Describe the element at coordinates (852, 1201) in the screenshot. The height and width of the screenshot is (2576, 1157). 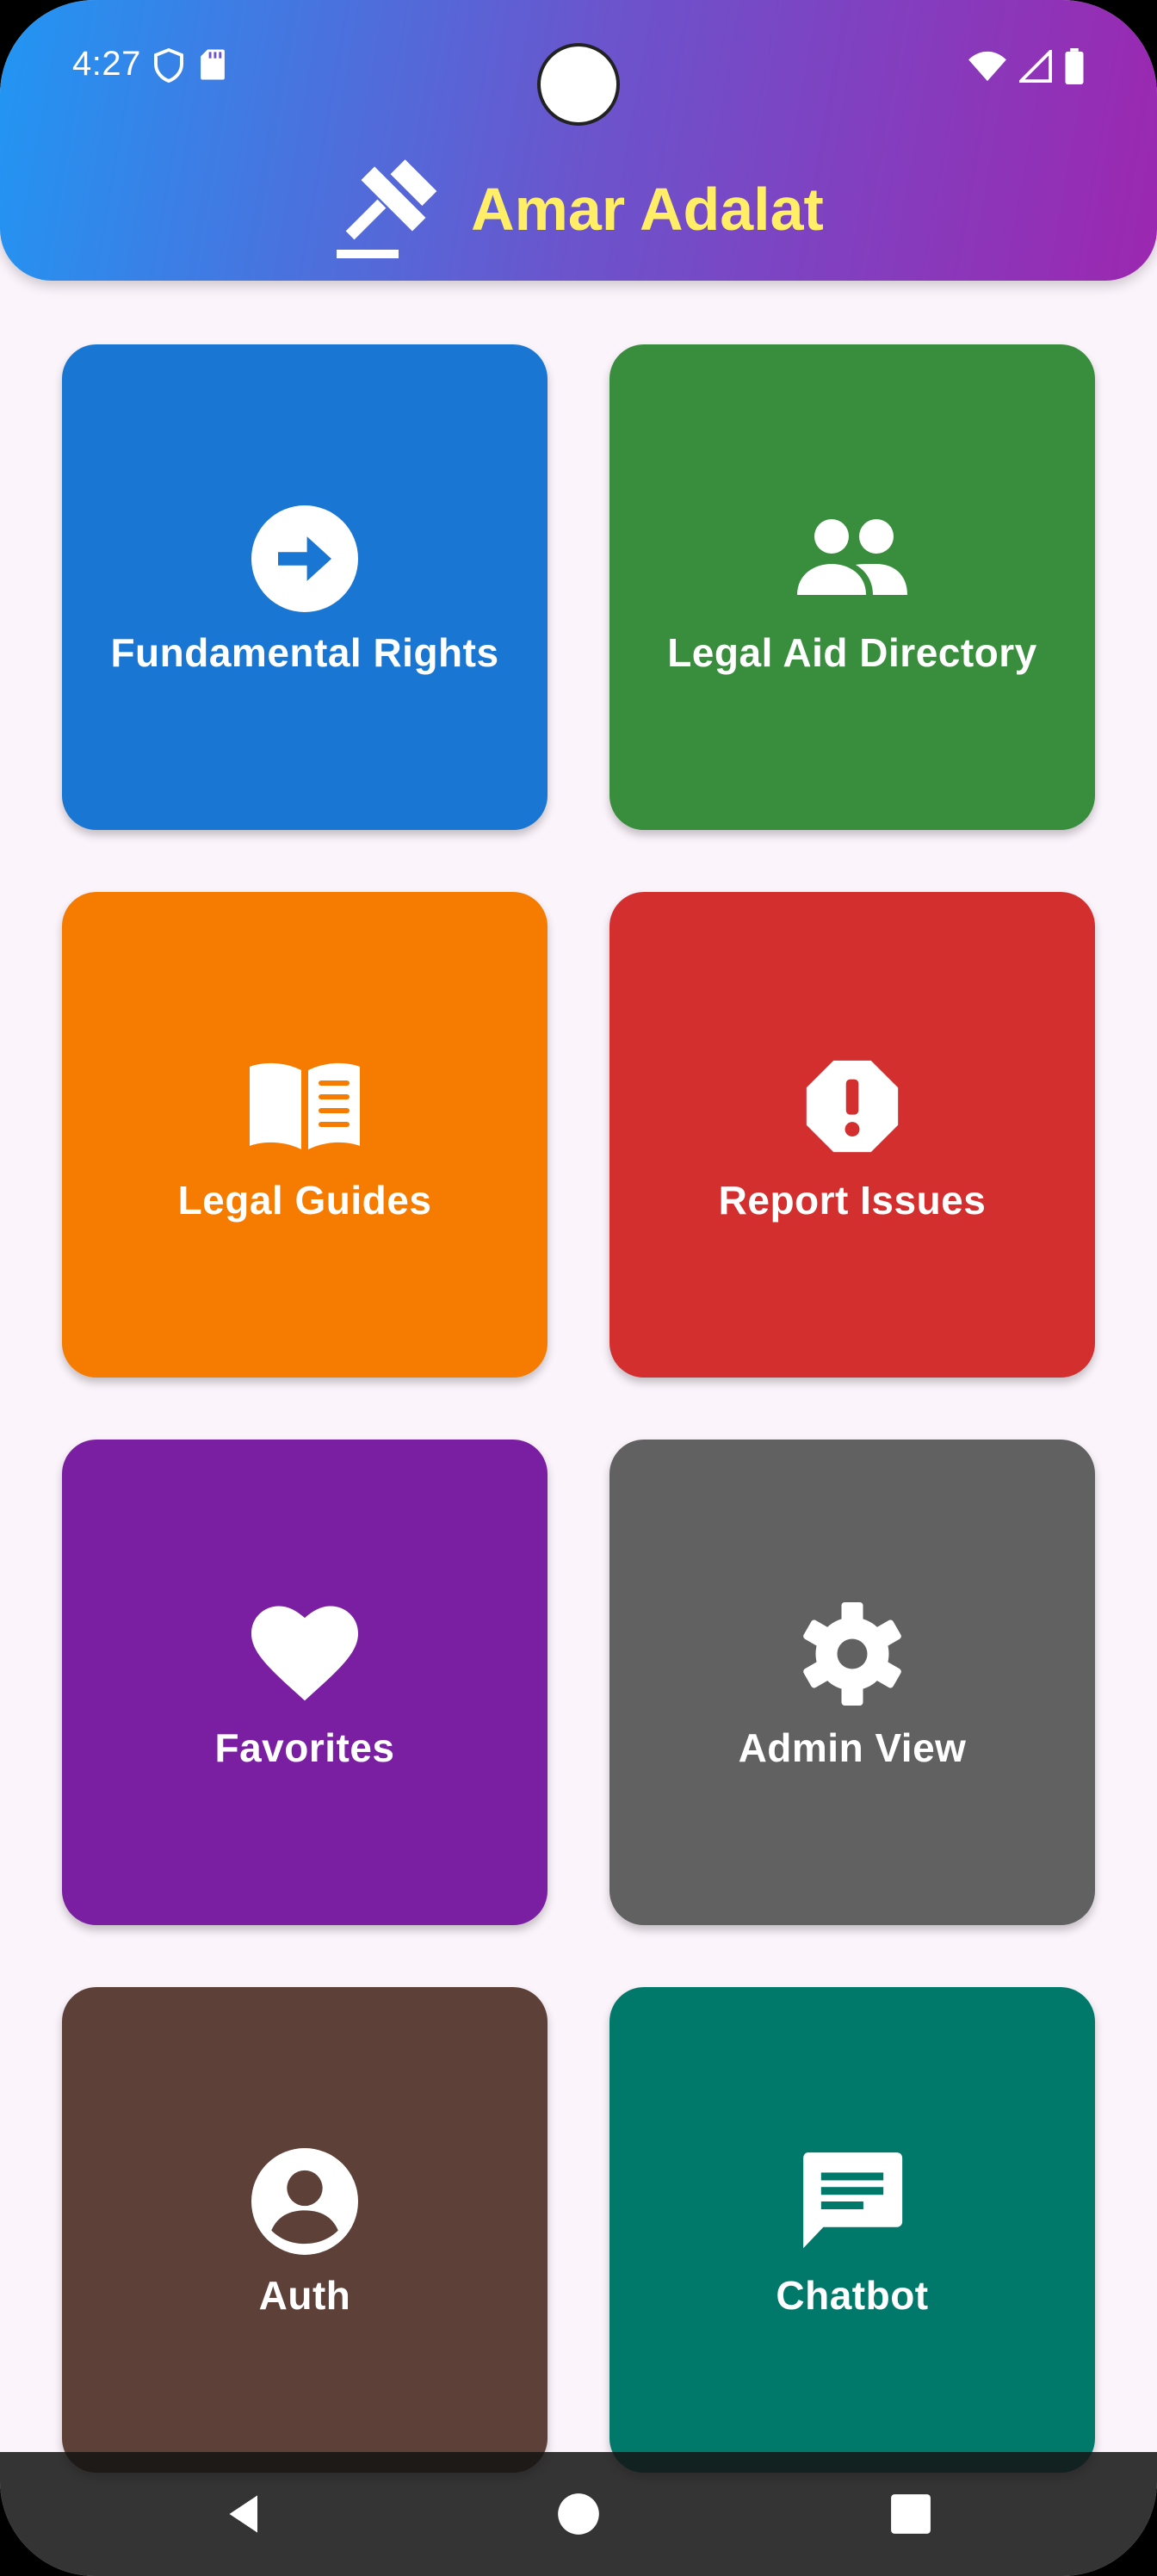
I see `tile-label: Report Issues` at that location.